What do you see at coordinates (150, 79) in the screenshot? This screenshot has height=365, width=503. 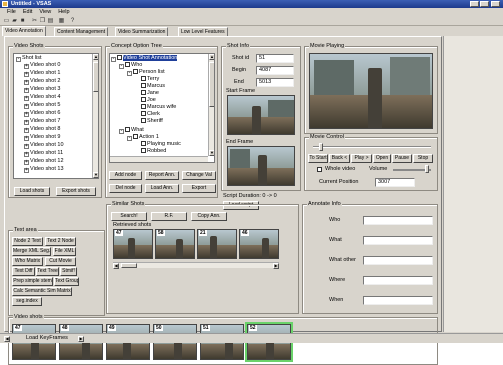 I see `tree-node: Terry` at bounding box center [150, 79].